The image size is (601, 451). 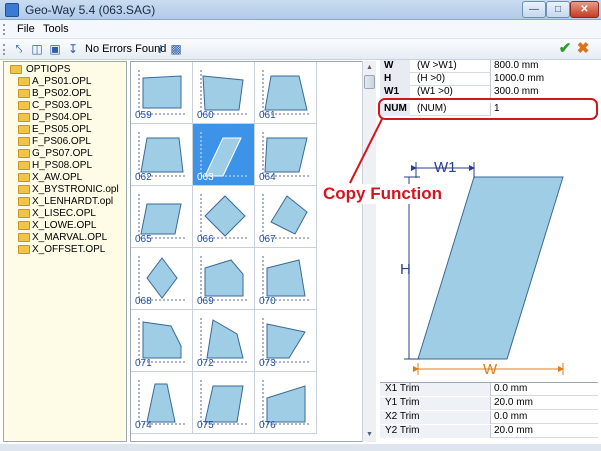 I want to click on download-icon: ↧, so click(x=73, y=49).